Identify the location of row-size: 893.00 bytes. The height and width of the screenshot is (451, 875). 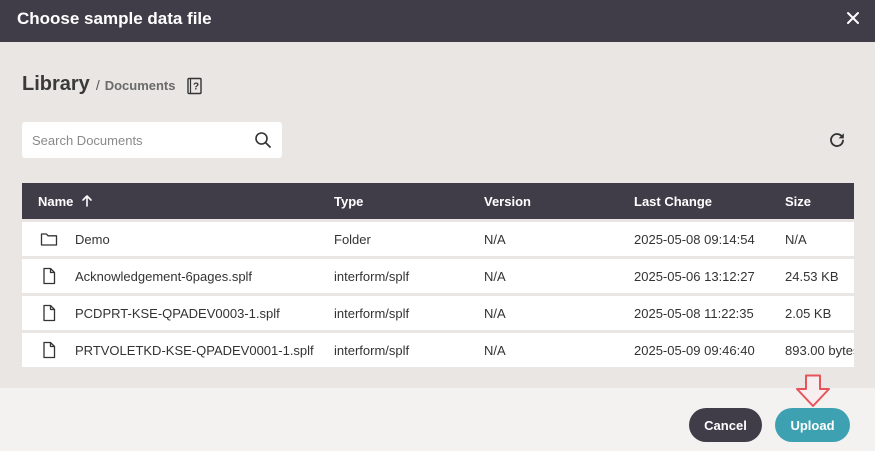
(819, 350).